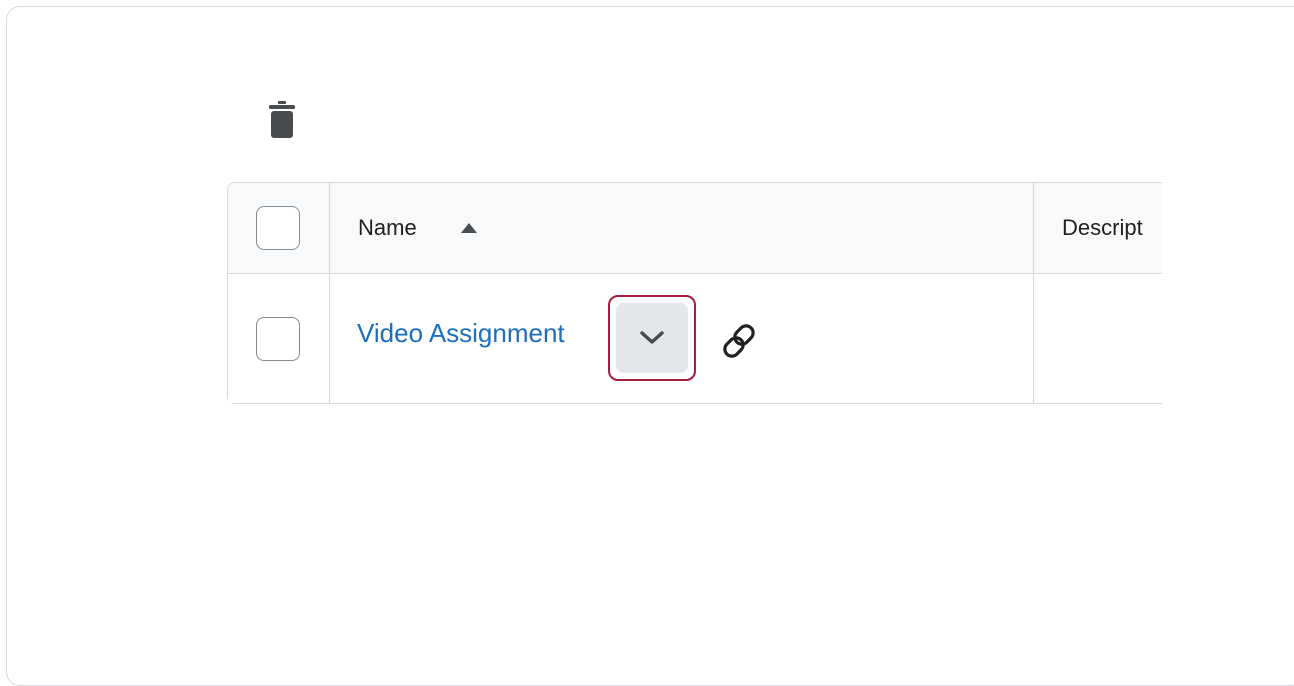 This screenshot has width=1294, height=686. I want to click on trash-icon, so click(282, 119).